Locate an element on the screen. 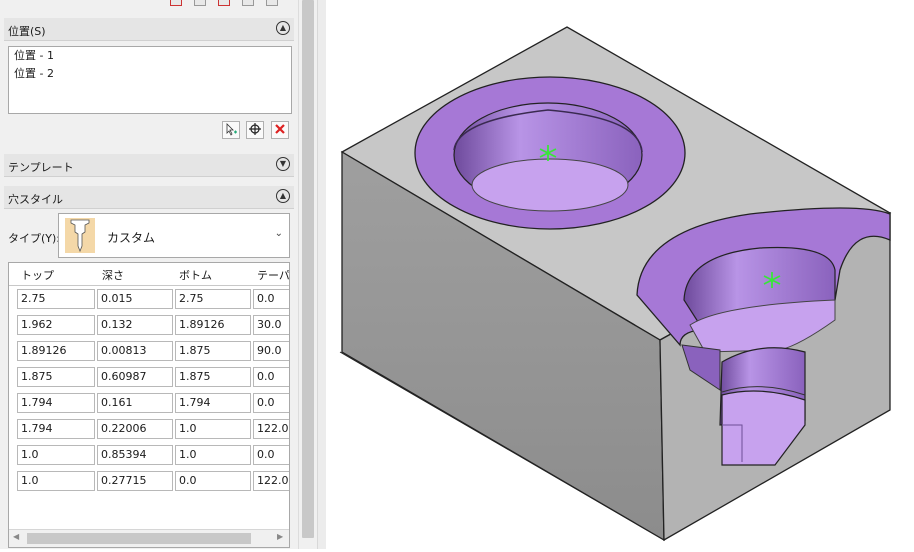  table-row: 1.794 0.161 1.794 0.0 is located at coordinates (149, 404).